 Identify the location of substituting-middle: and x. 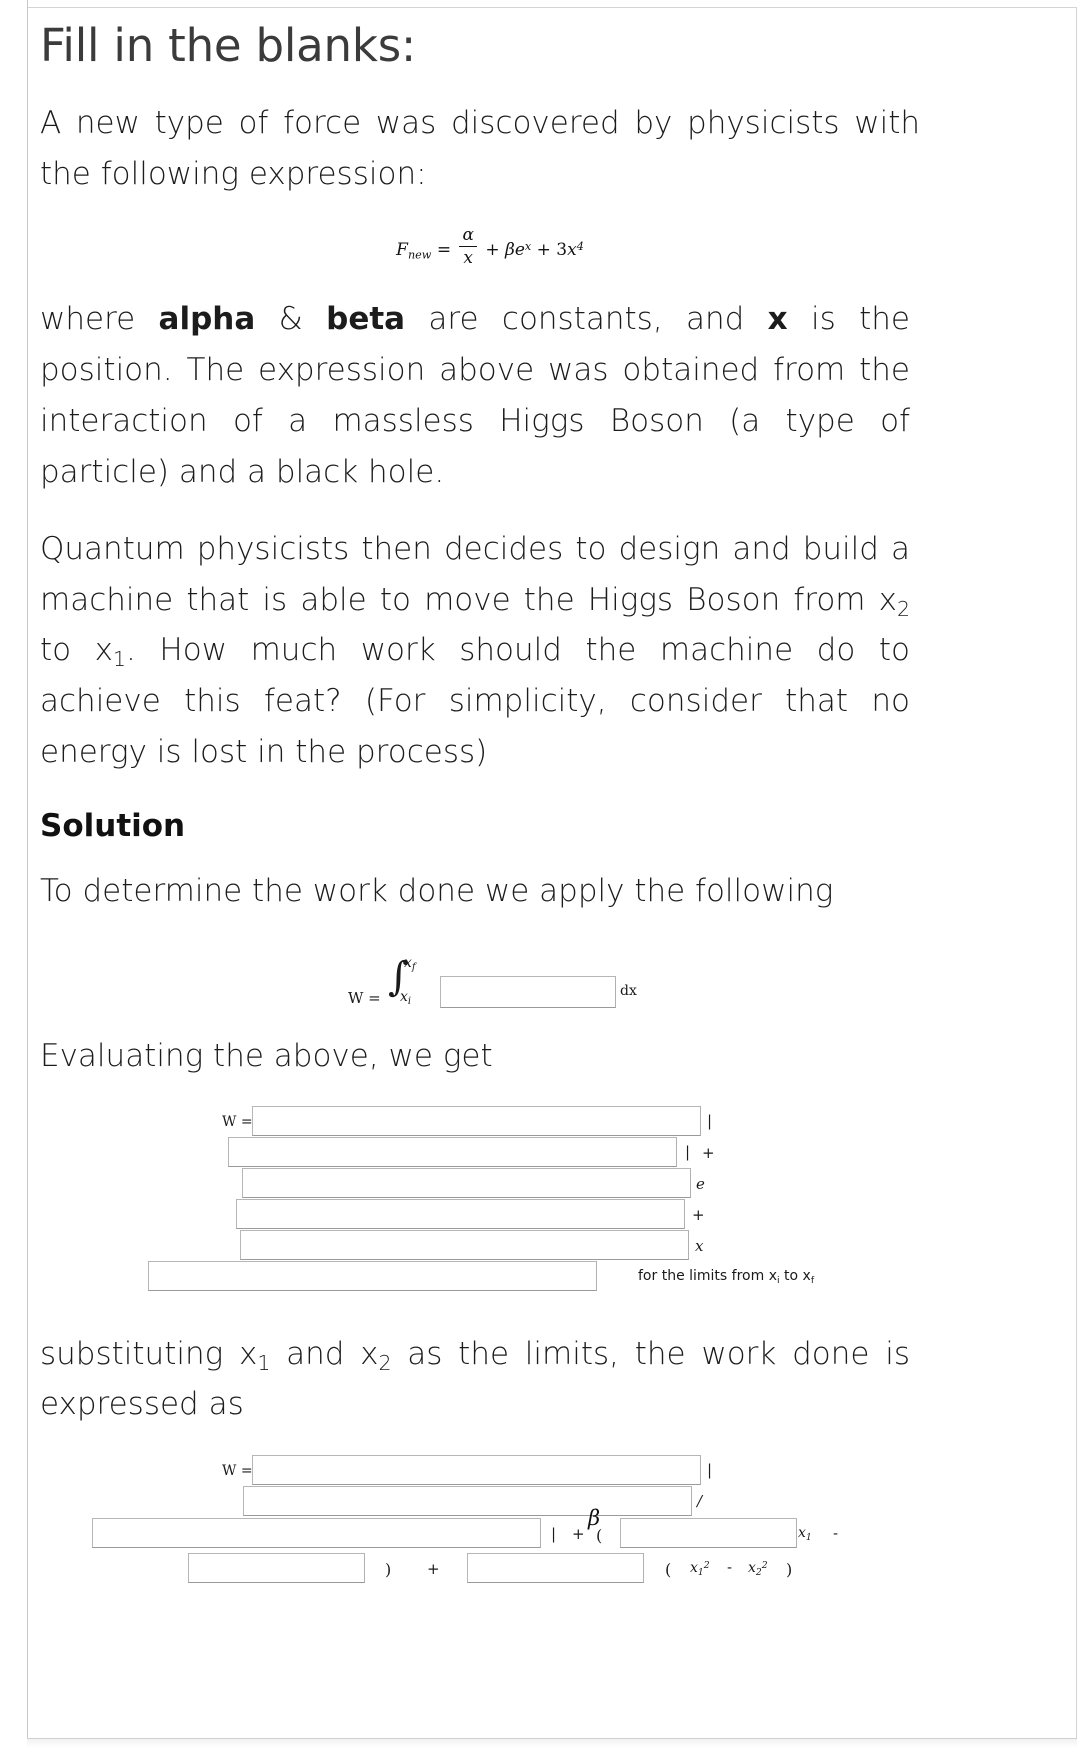
(324, 1353).